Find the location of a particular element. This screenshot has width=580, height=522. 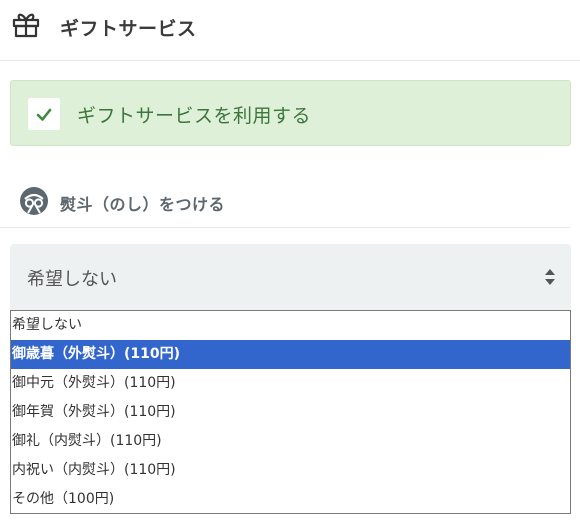

noshi-title: 熨斗（のし）をつける is located at coordinates (143, 204).